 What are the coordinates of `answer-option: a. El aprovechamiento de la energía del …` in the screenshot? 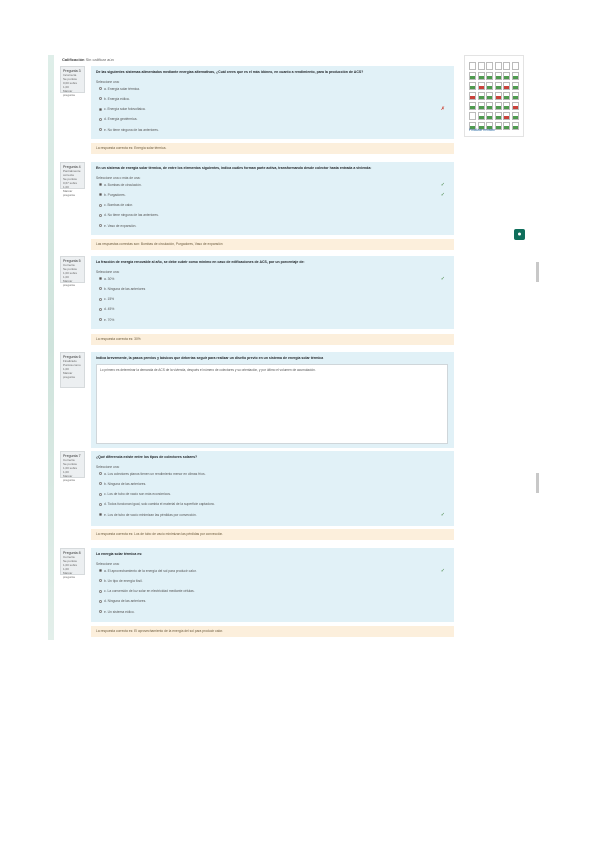 It's located at (272, 571).